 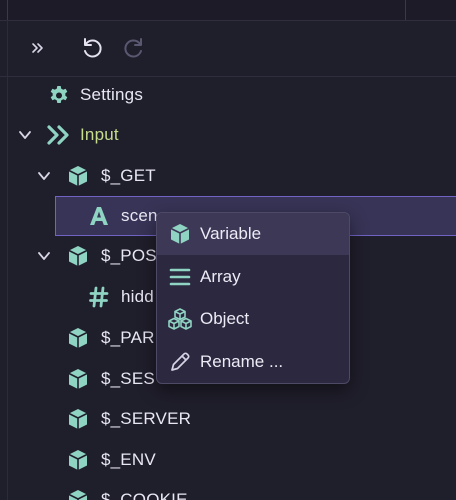 What do you see at coordinates (228, 460) in the screenshot?
I see `tree-item-env: $_ENV` at bounding box center [228, 460].